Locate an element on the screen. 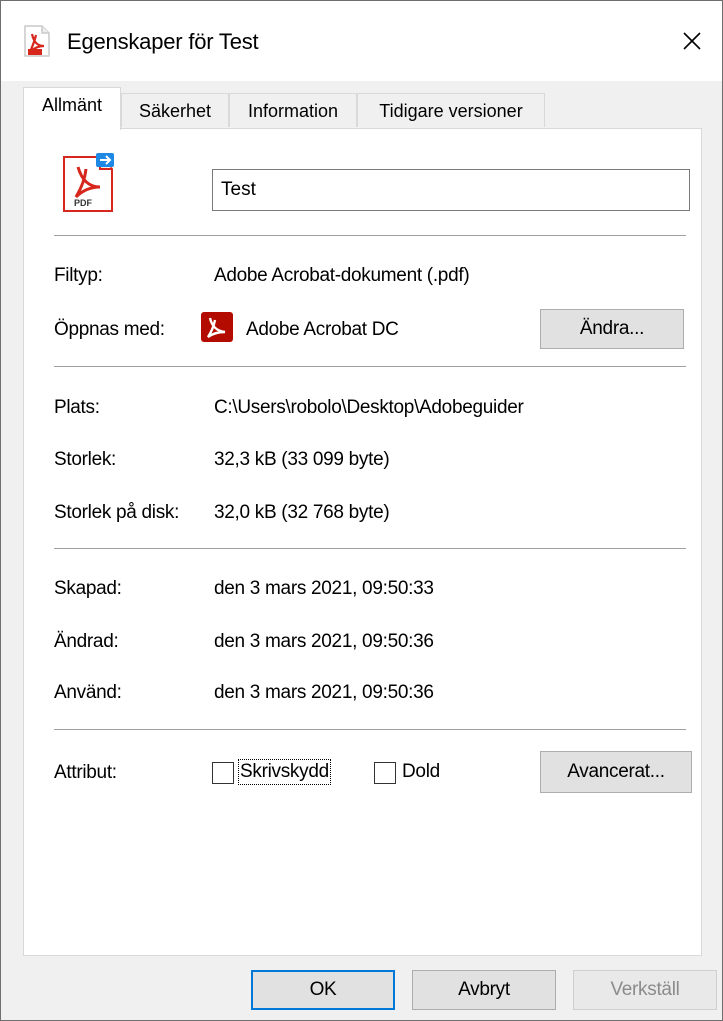 The width and height of the screenshot is (723, 1021). pdf-icon-caption: PDF is located at coordinates (83, 203).